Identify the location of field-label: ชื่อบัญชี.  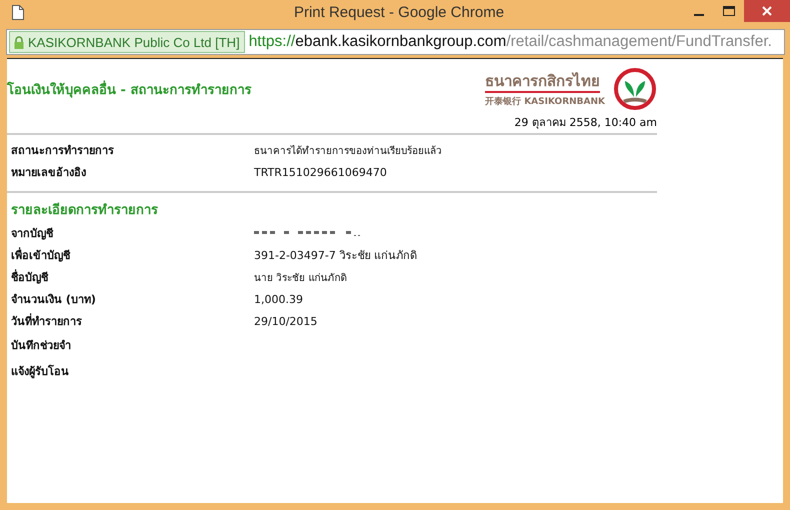
(30, 277).